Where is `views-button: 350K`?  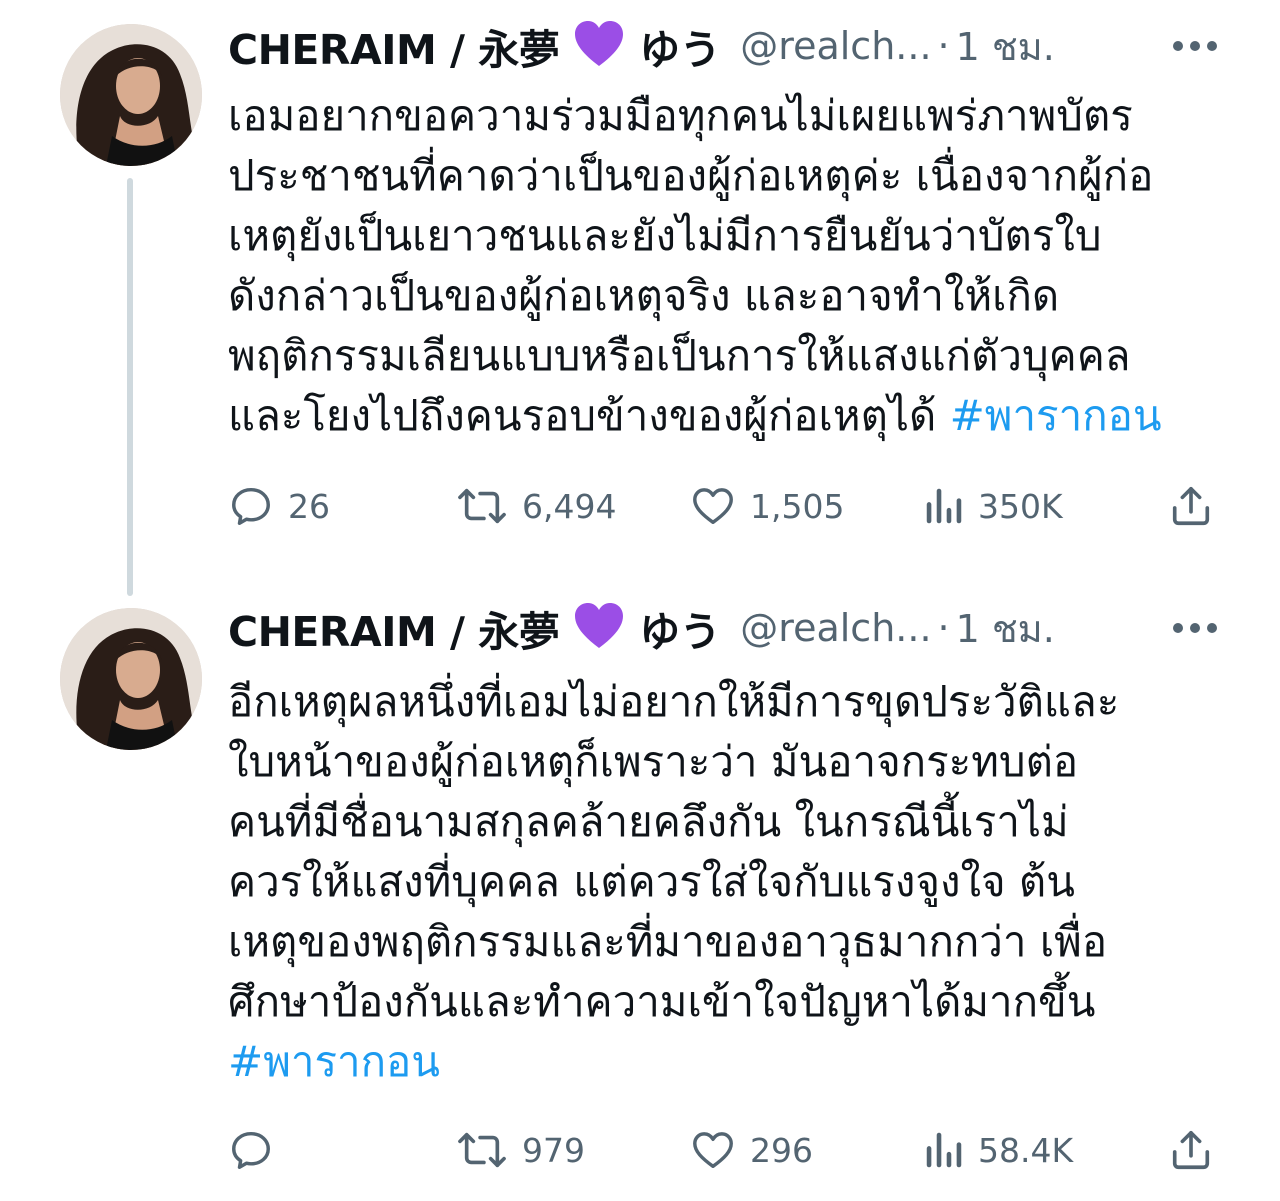 views-button: 350K is located at coordinates (993, 506).